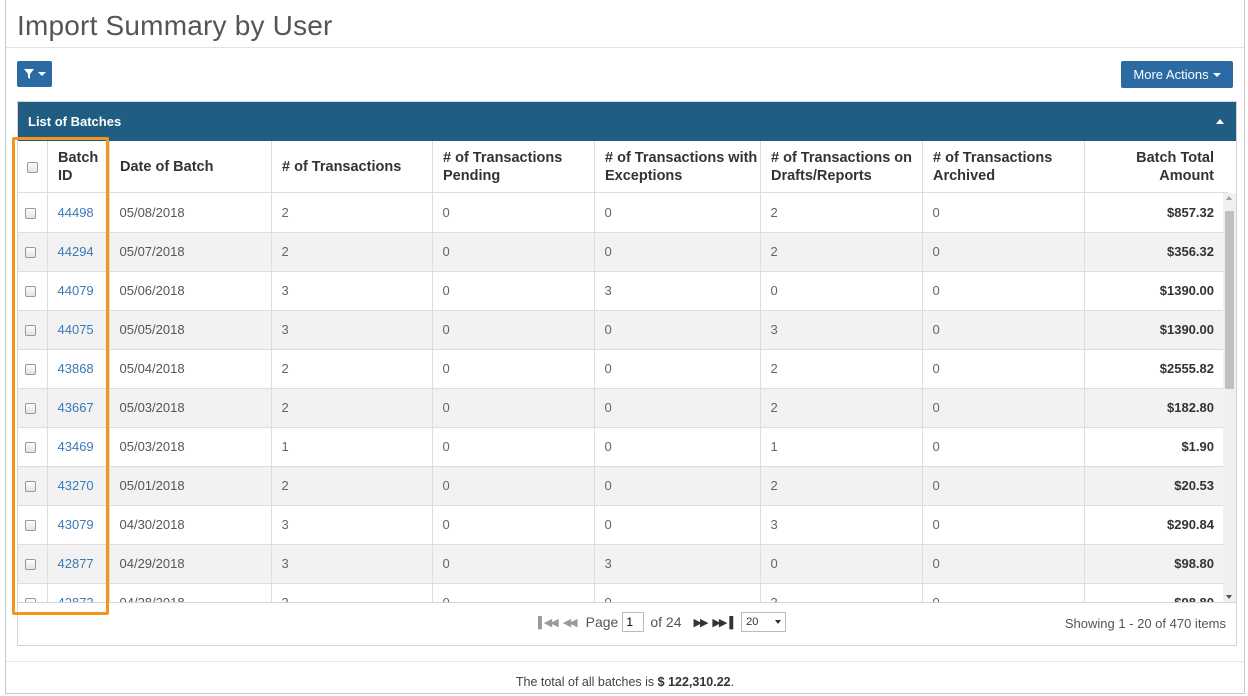  I want to click on amount-cell: $20.53, so click(1155, 486).